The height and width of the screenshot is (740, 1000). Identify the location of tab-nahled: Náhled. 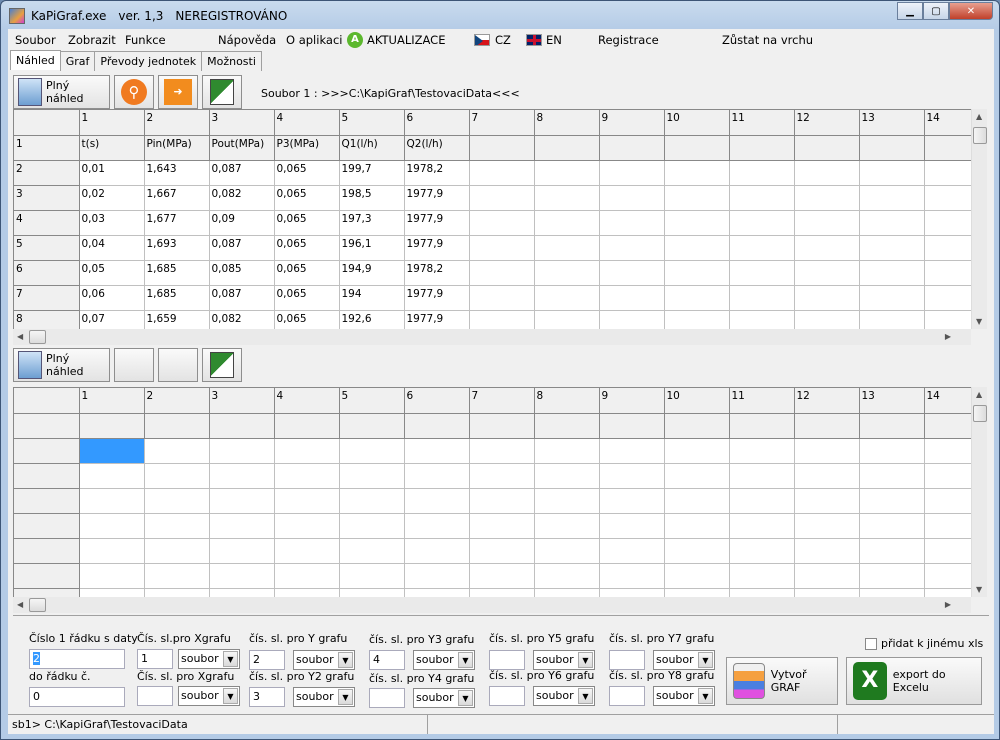
(35, 60).